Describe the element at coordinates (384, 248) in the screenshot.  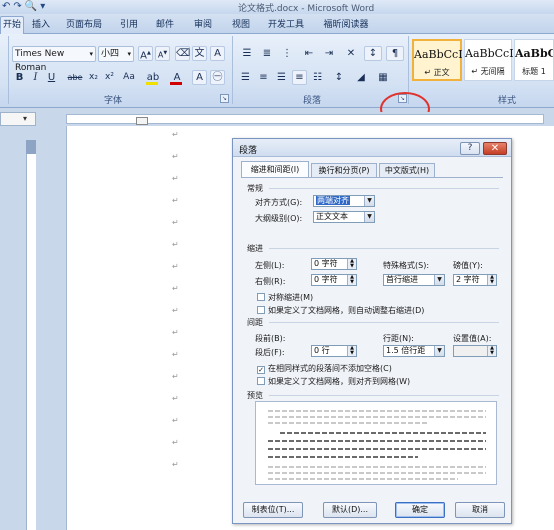
I see `section-divider` at that location.